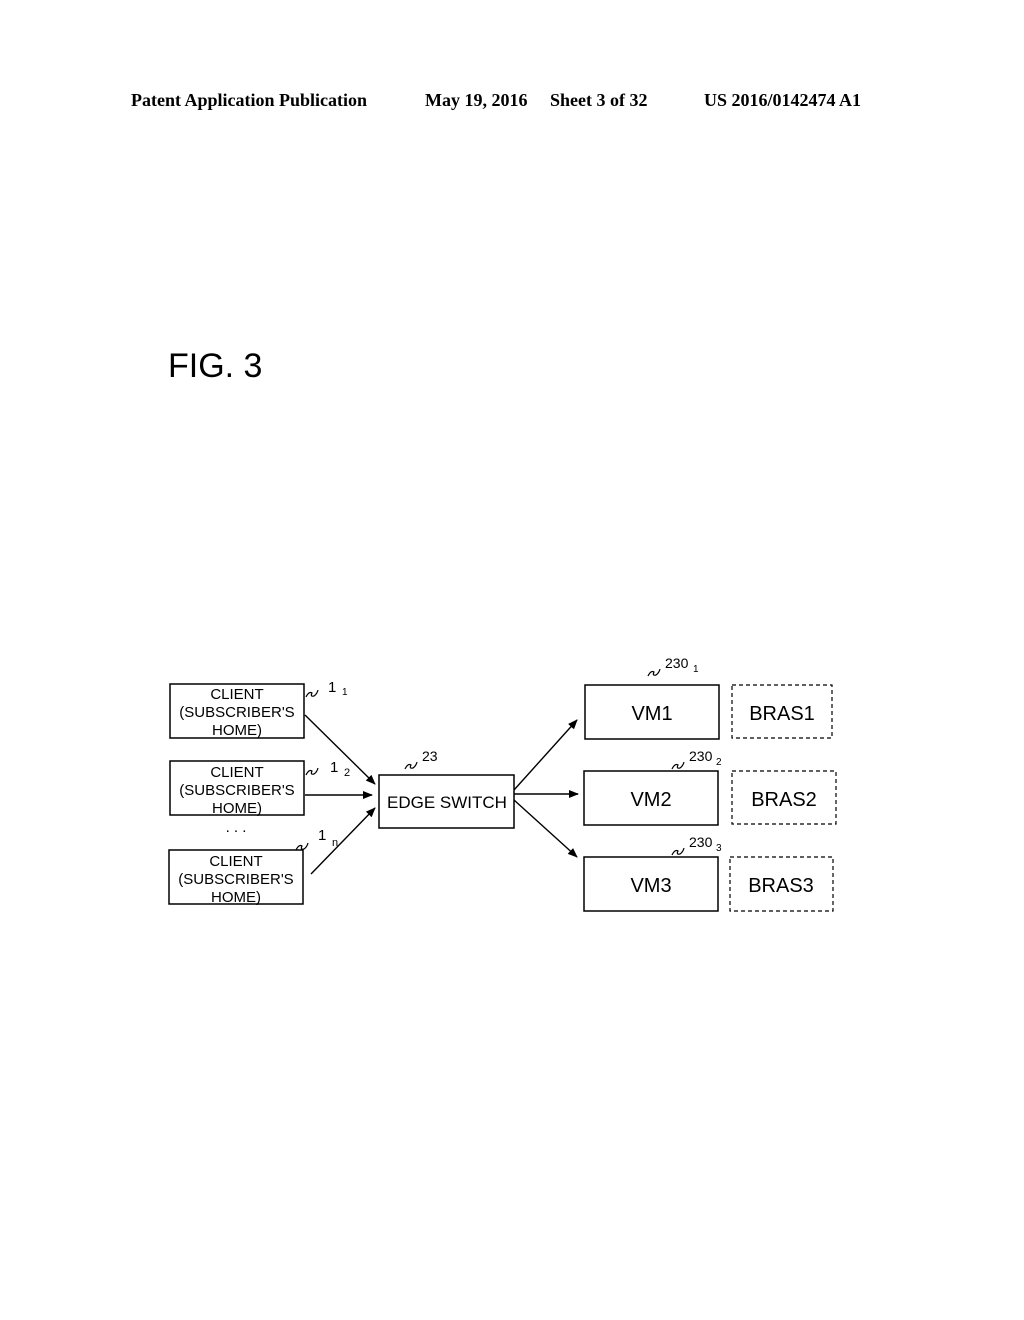  Describe the element at coordinates (719, 762) in the screenshot. I see `vm-2-ref-sub: 2` at that location.